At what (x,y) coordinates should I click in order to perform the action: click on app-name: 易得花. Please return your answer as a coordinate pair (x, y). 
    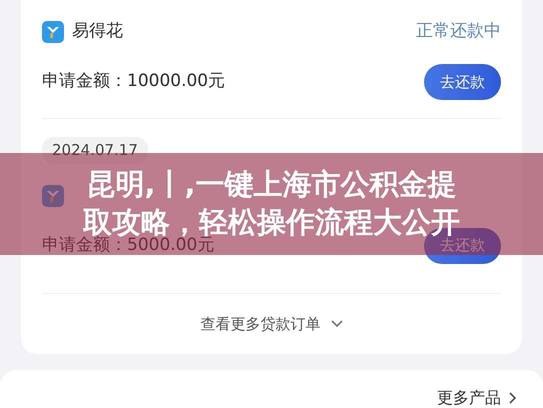
    Looking at the image, I should click on (97, 32).